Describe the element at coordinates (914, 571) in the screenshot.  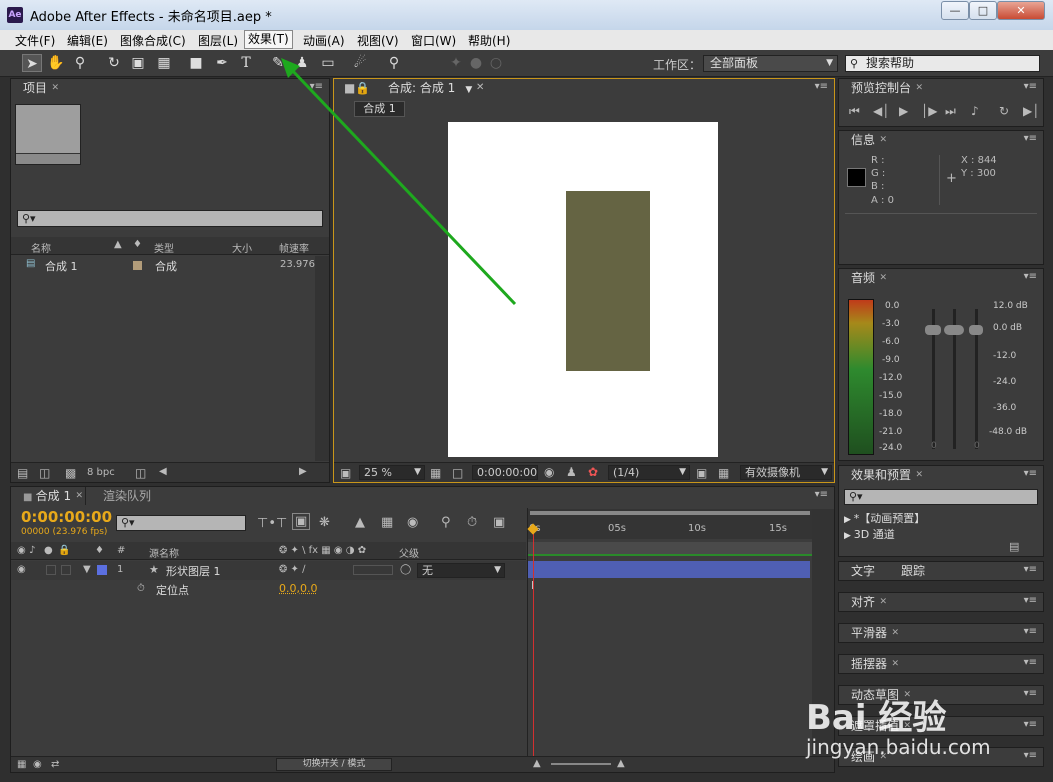
I see `tab-tracker: 跟踪` at that location.